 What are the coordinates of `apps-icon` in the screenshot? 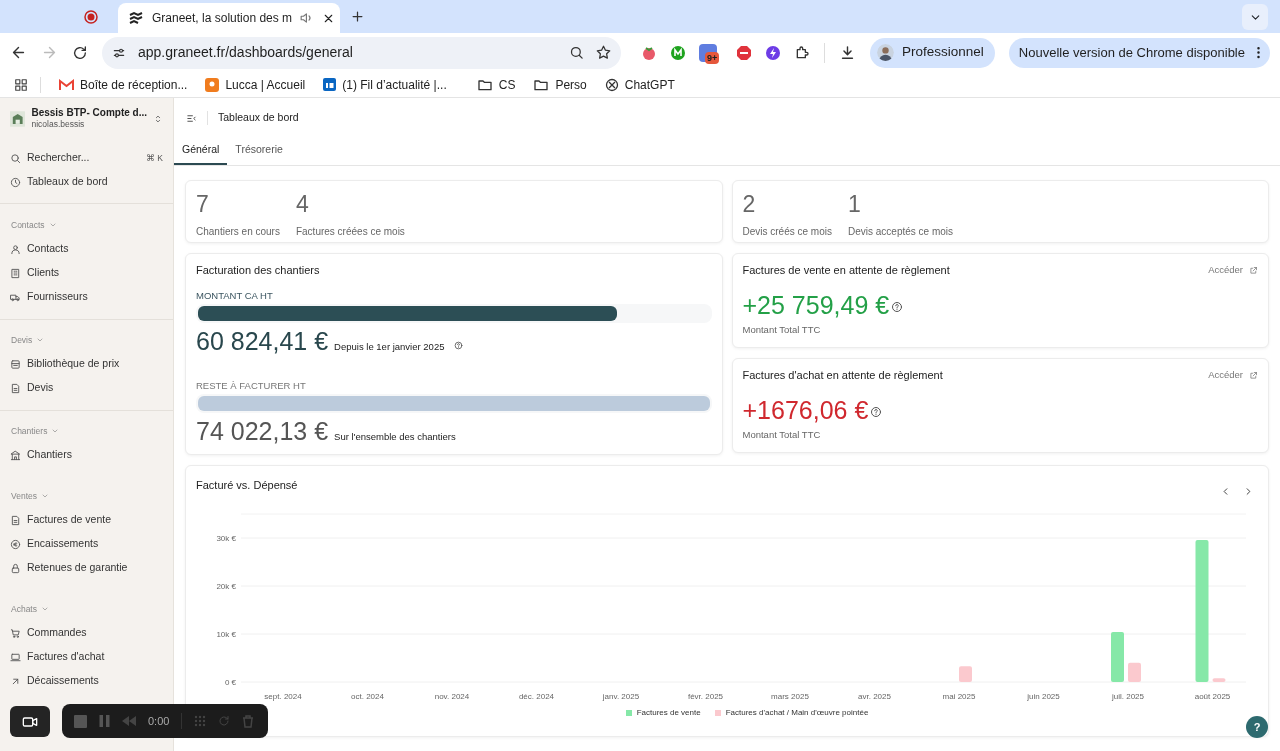 It's located at (21, 84).